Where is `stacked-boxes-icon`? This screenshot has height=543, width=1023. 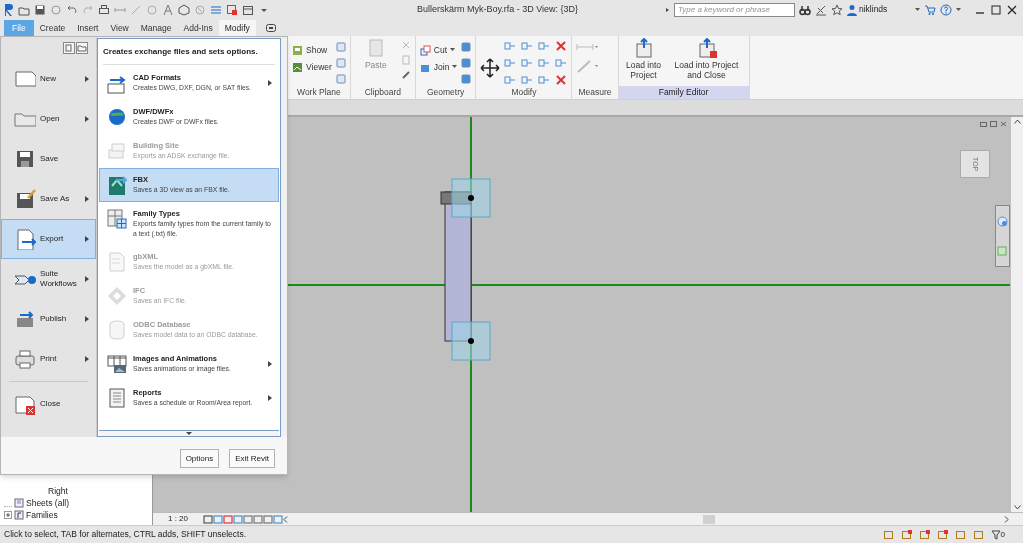 stacked-boxes-icon is located at coordinates (117, 151).